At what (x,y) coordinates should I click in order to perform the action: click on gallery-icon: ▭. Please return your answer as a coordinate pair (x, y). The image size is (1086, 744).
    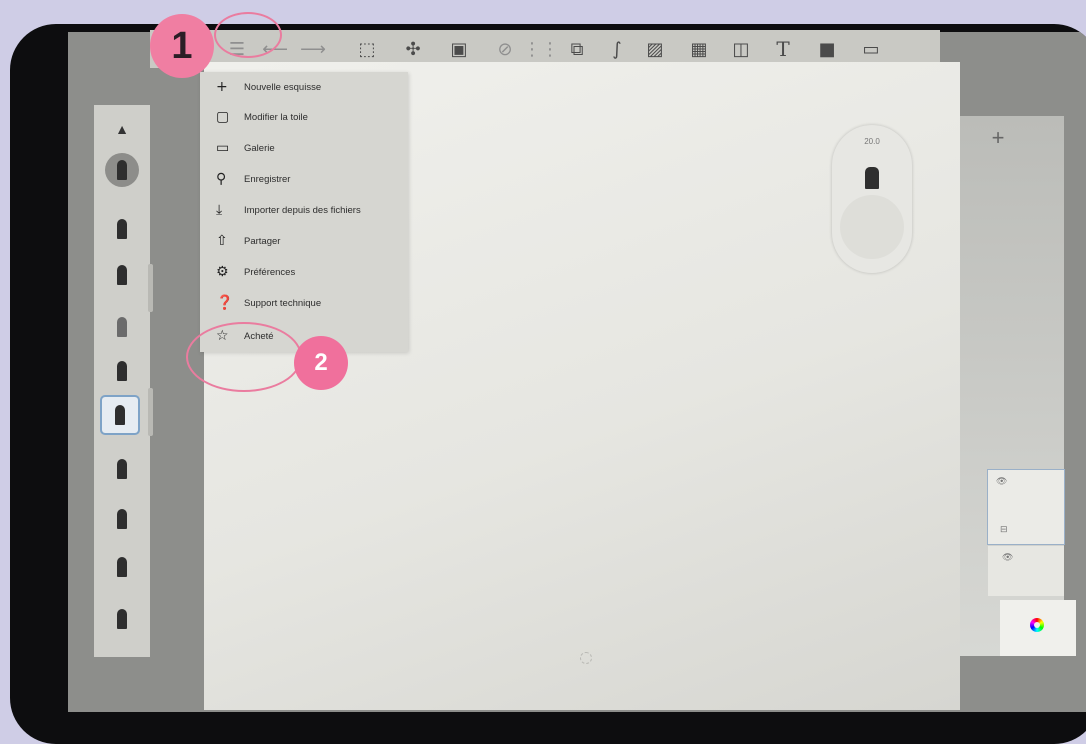
    Looking at the image, I should click on (223, 148).